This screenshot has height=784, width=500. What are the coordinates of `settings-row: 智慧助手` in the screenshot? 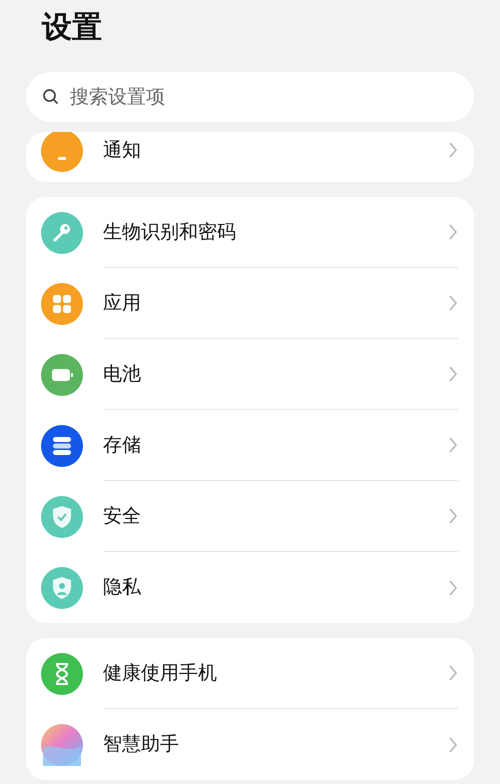 It's located at (250, 744).